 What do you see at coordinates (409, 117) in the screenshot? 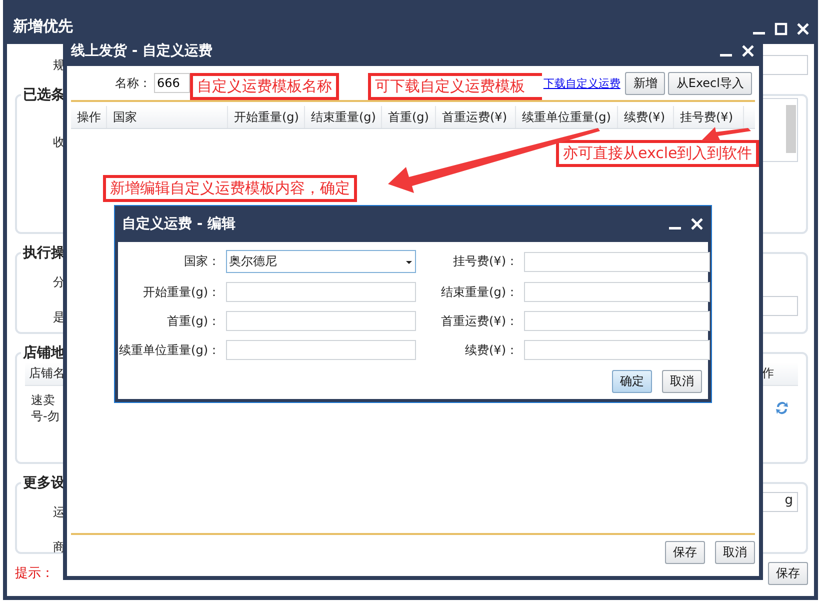
I see `column-header: 首重(g)` at bounding box center [409, 117].